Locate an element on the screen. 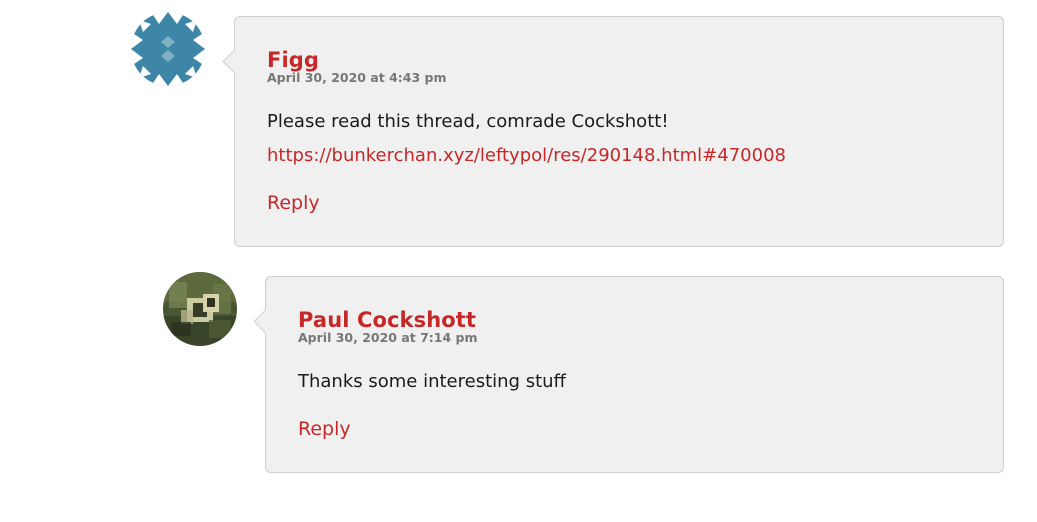  comment-avatar-figg is located at coordinates (168, 49).